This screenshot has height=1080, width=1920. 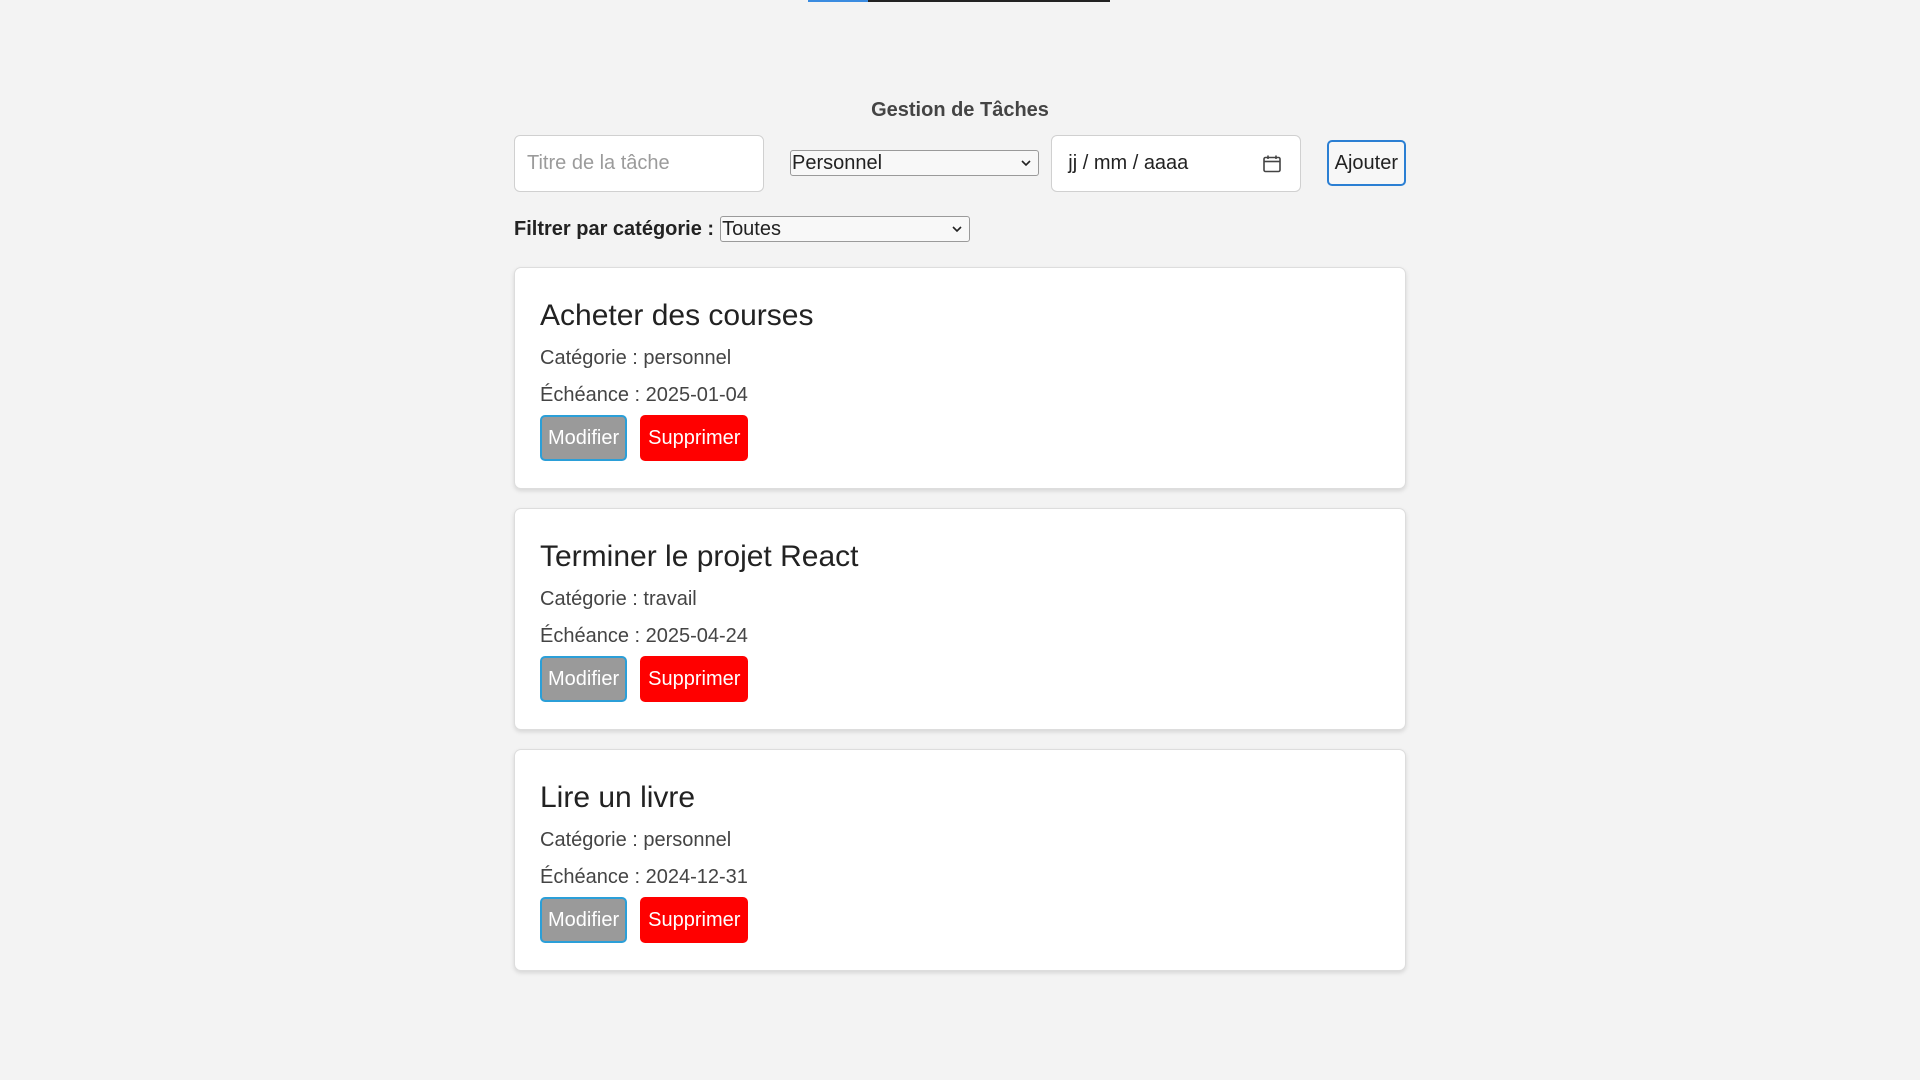 What do you see at coordinates (845, 229) in the screenshot?
I see `filter-select: Toutes` at bounding box center [845, 229].